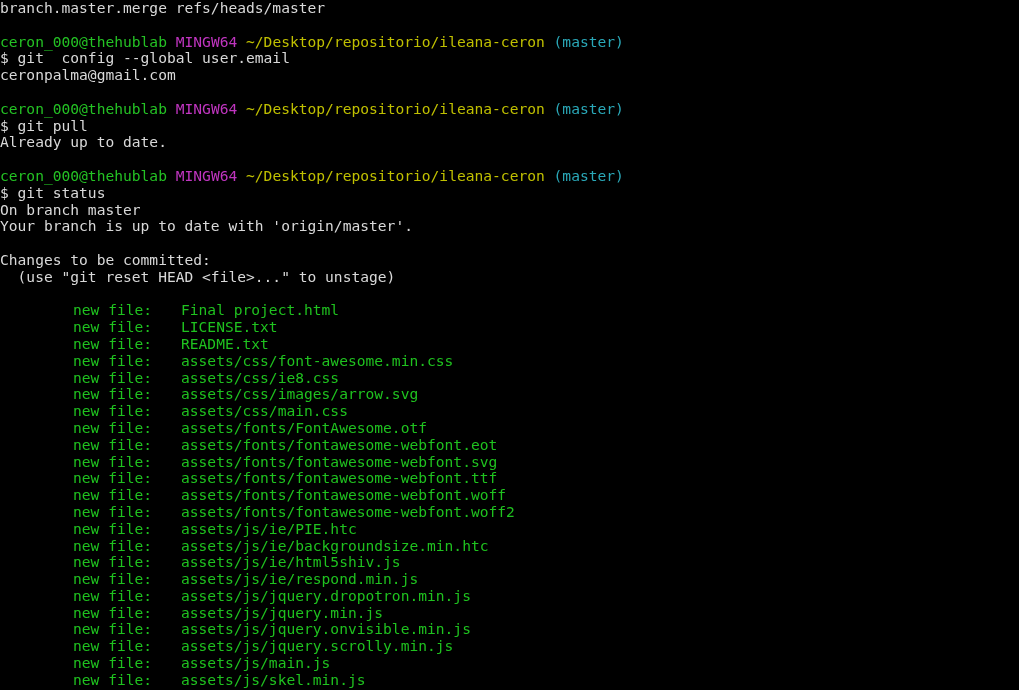 The height and width of the screenshot is (690, 1019). Describe the element at coordinates (326, 630) in the screenshot. I see `file-path: assets/js/jquery.onvisible.min.js` at that location.